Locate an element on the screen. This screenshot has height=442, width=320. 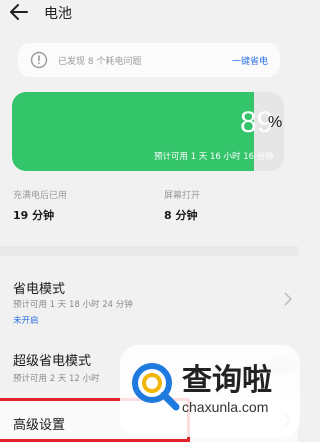
battery-estimate: 预计可用 1 天 16 小时 16 分钟 is located at coordinates (214, 157).